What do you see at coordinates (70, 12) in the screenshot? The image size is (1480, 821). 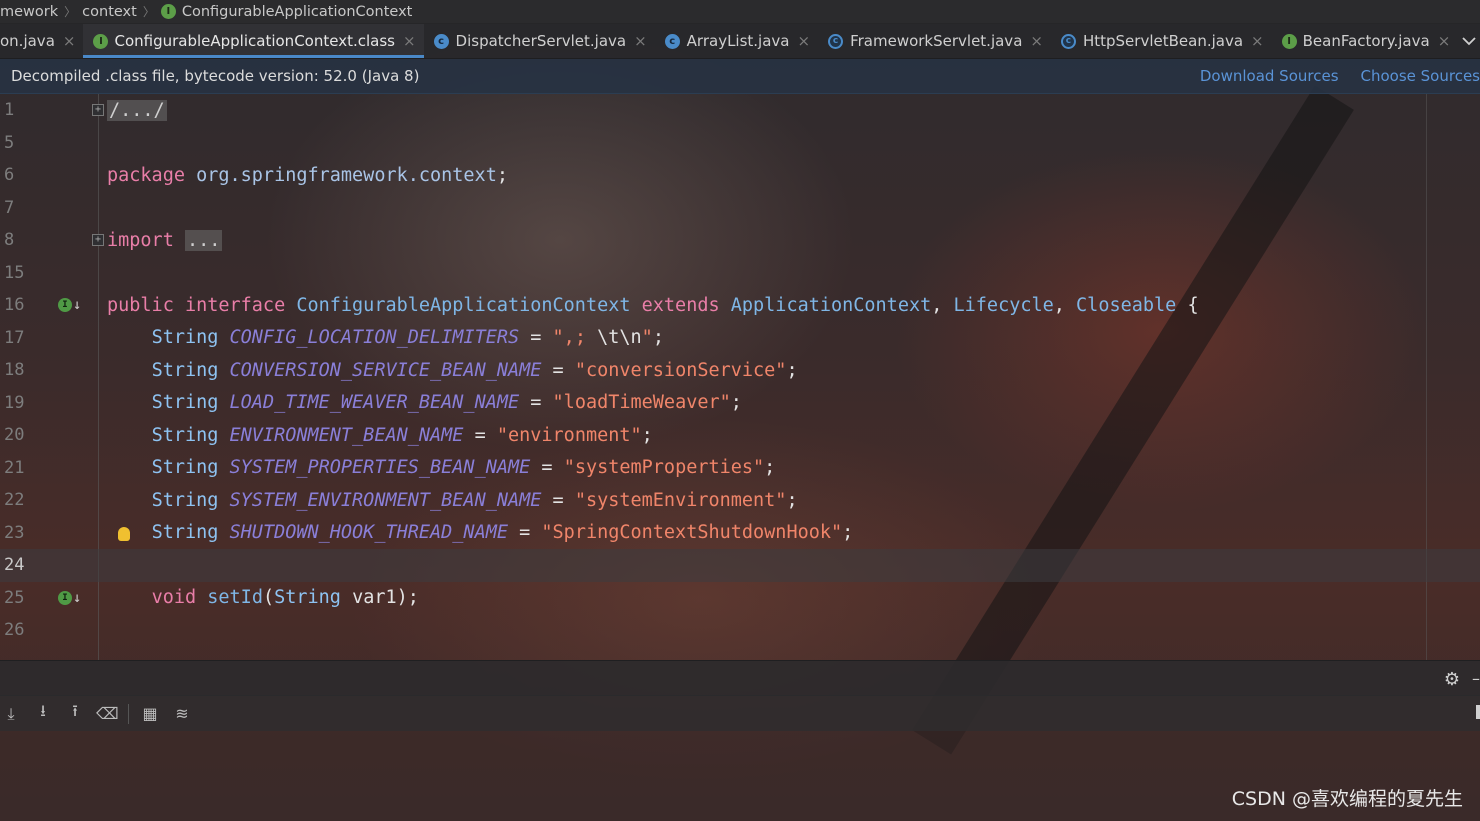 I see `chevron-right-icon: 〉` at bounding box center [70, 12].